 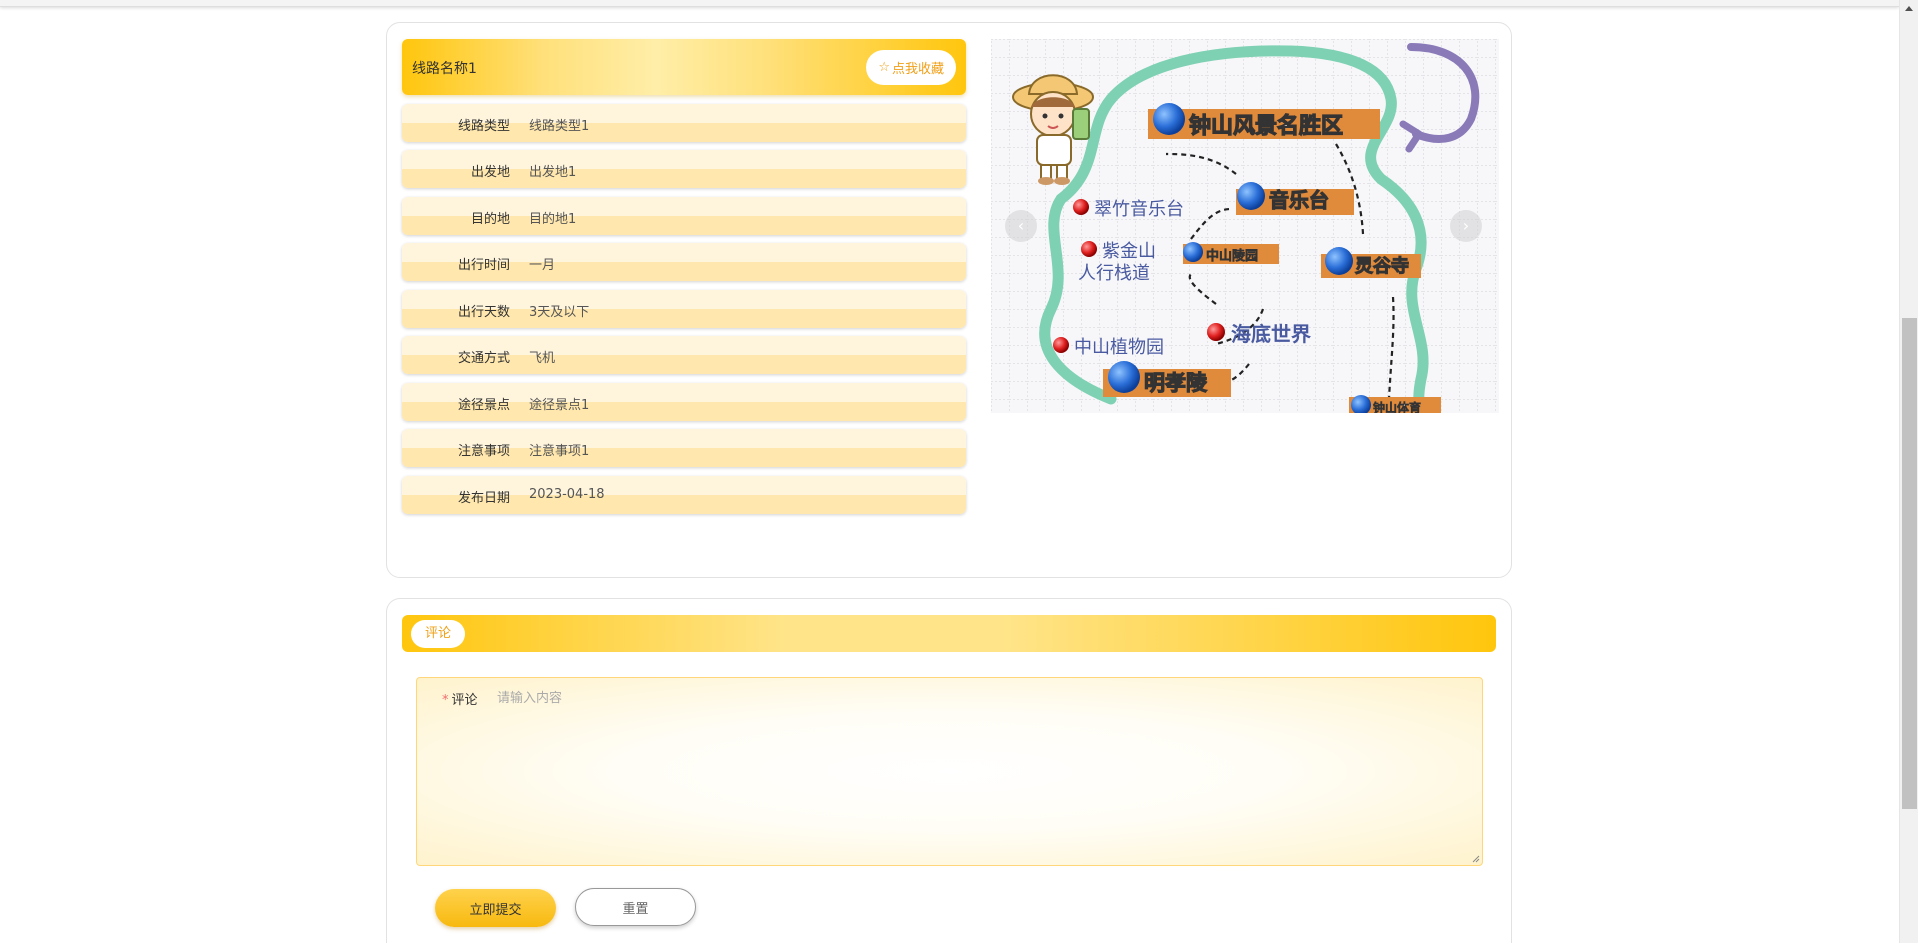 What do you see at coordinates (1129, 251) in the screenshot?
I see `map-label-zijinshan: 紫金山` at bounding box center [1129, 251].